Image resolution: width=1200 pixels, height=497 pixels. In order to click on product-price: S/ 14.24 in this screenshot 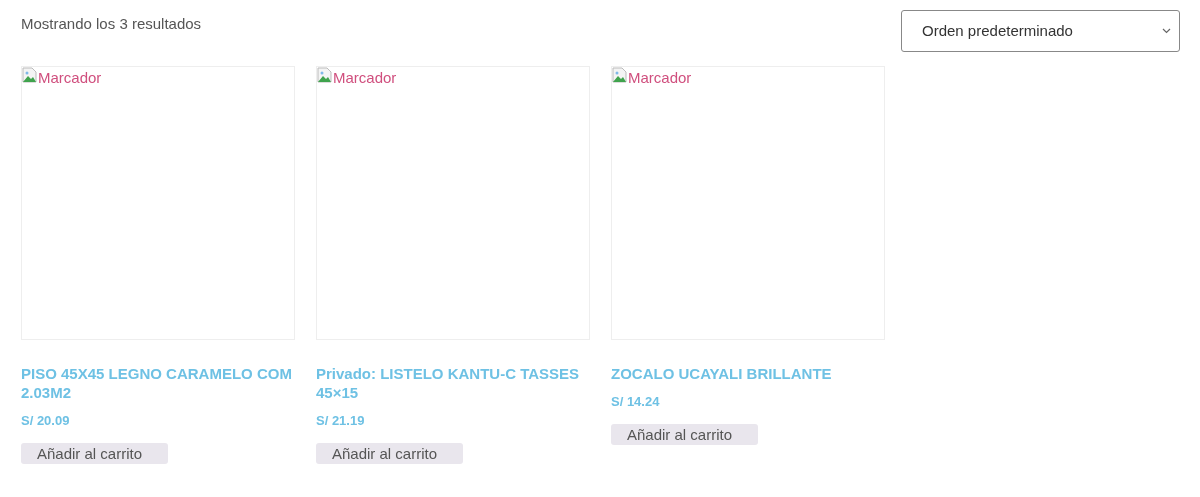, I will do `click(636, 402)`.